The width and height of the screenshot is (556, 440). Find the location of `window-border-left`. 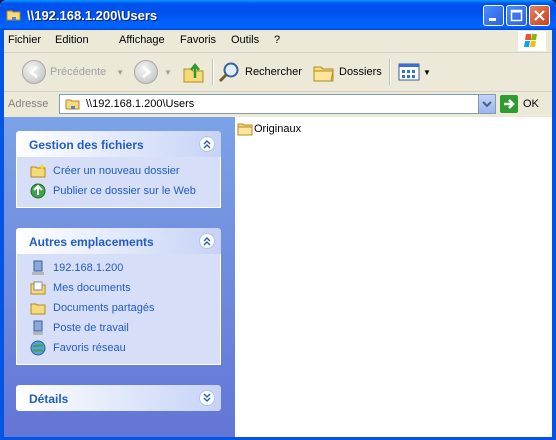

window-border-left is located at coordinates (2, 235).